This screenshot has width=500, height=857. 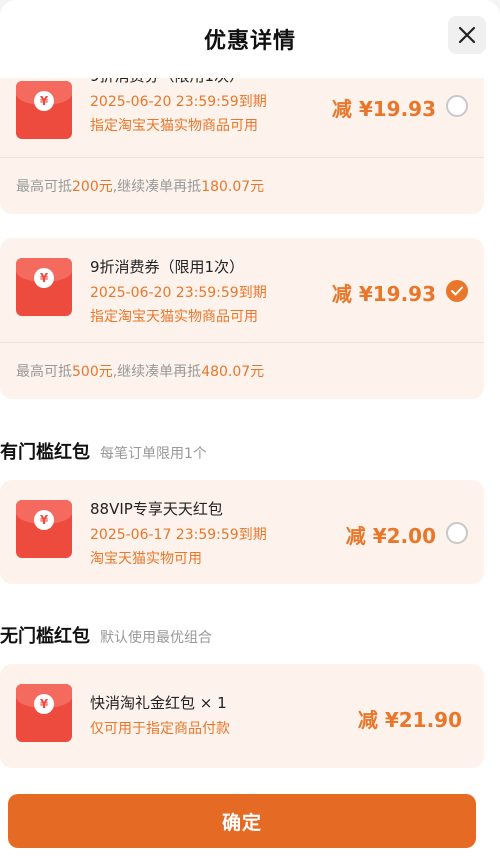 I want to click on page-title: 优惠详情, so click(x=249, y=41).